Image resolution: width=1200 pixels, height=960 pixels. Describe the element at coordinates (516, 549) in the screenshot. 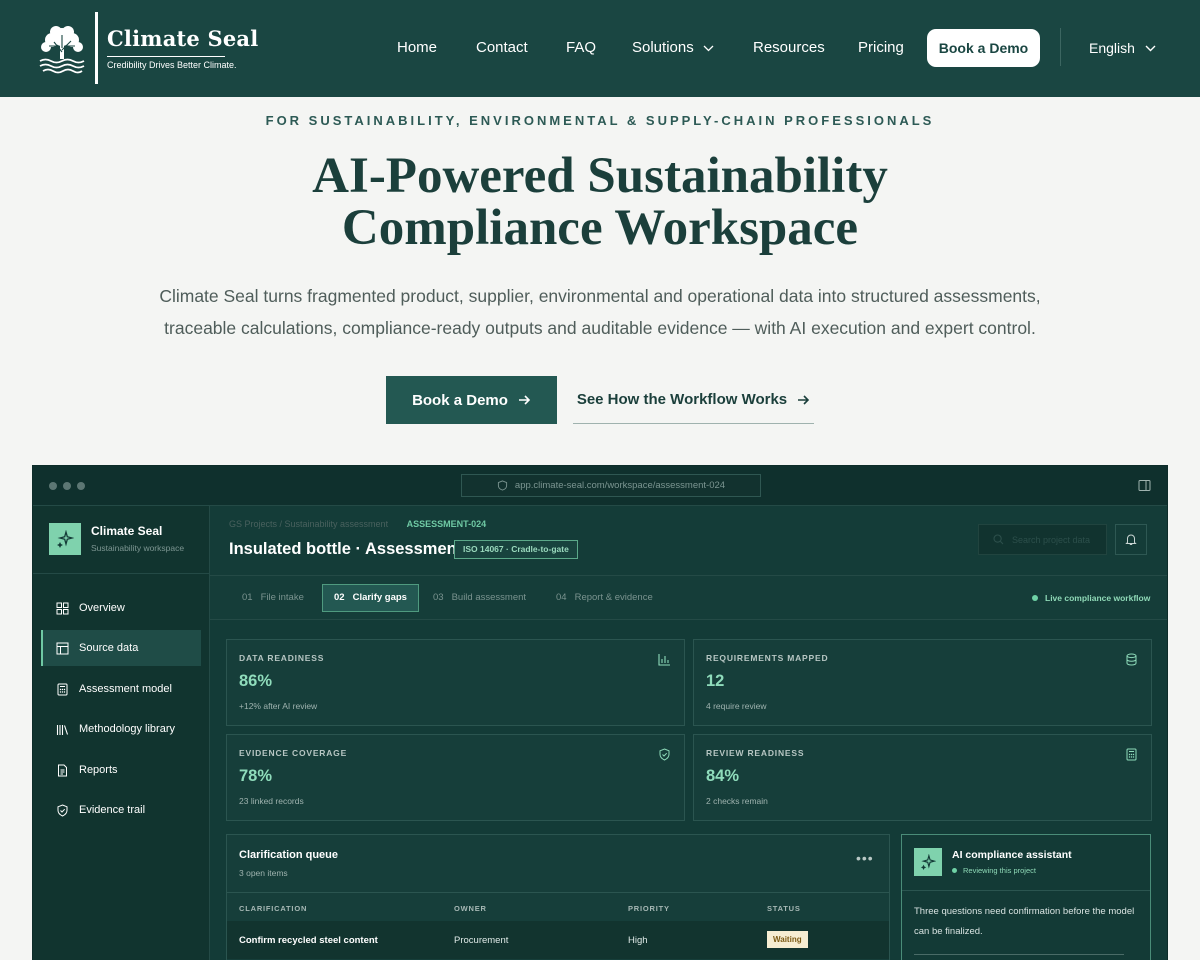

I see `standard-badge: ISO 14067 · Cradle-to-gate` at that location.